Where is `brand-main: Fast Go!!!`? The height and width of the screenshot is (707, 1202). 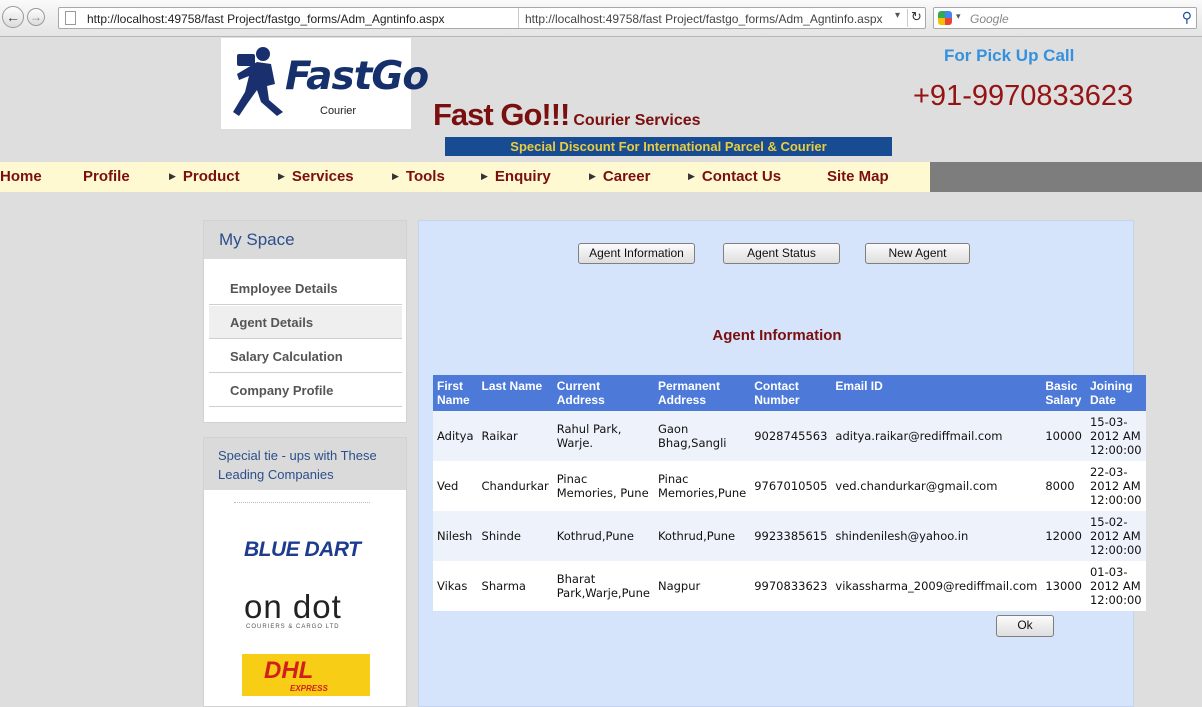
brand-main: Fast Go!!! is located at coordinates (501, 114).